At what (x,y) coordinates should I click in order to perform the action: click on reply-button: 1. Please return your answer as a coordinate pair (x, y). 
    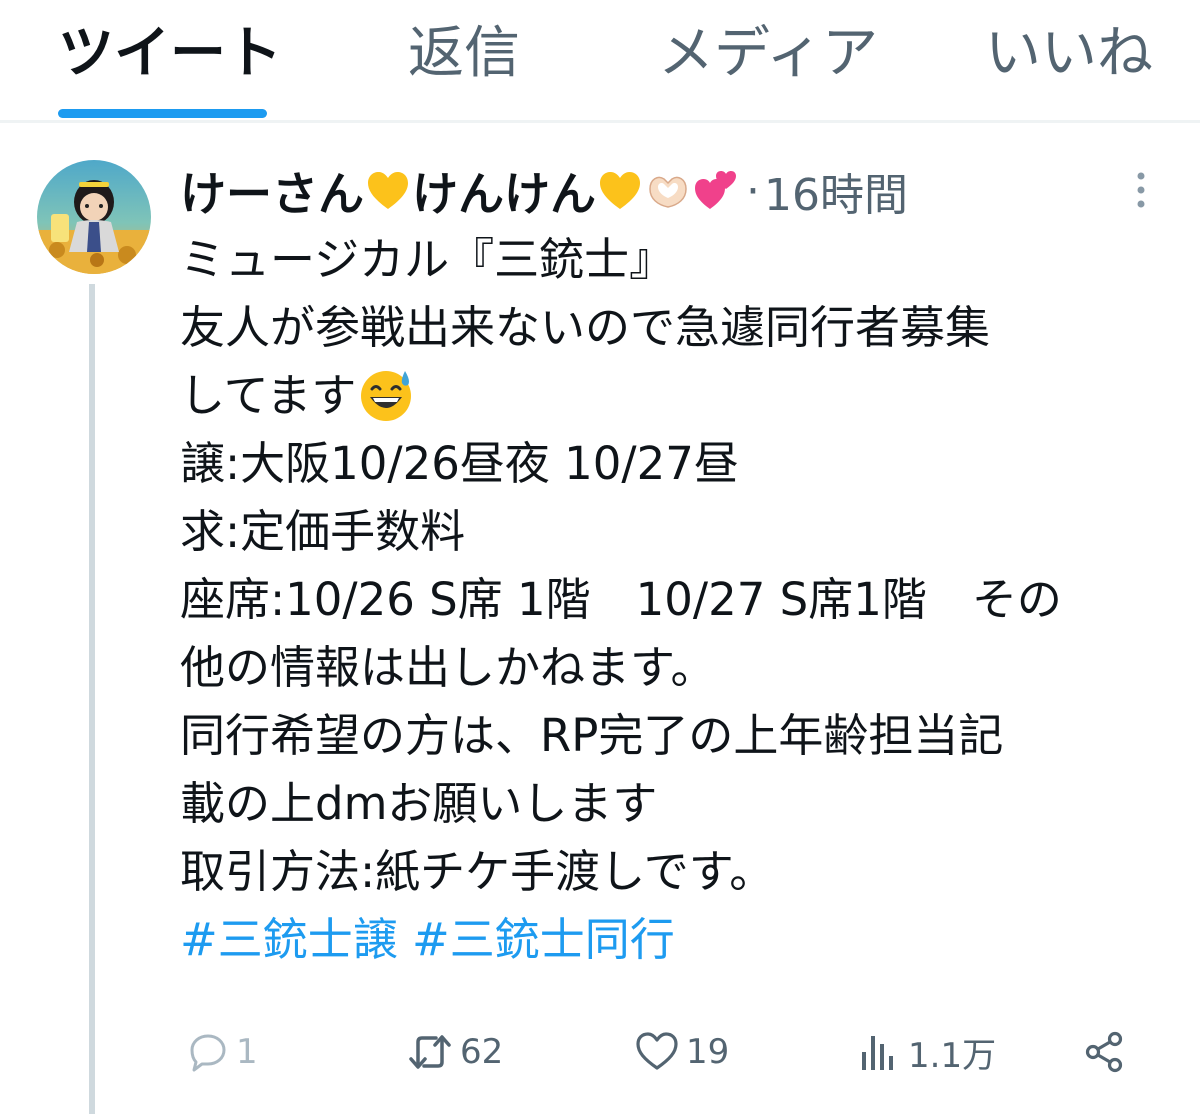
    Looking at the image, I should click on (222, 1052).